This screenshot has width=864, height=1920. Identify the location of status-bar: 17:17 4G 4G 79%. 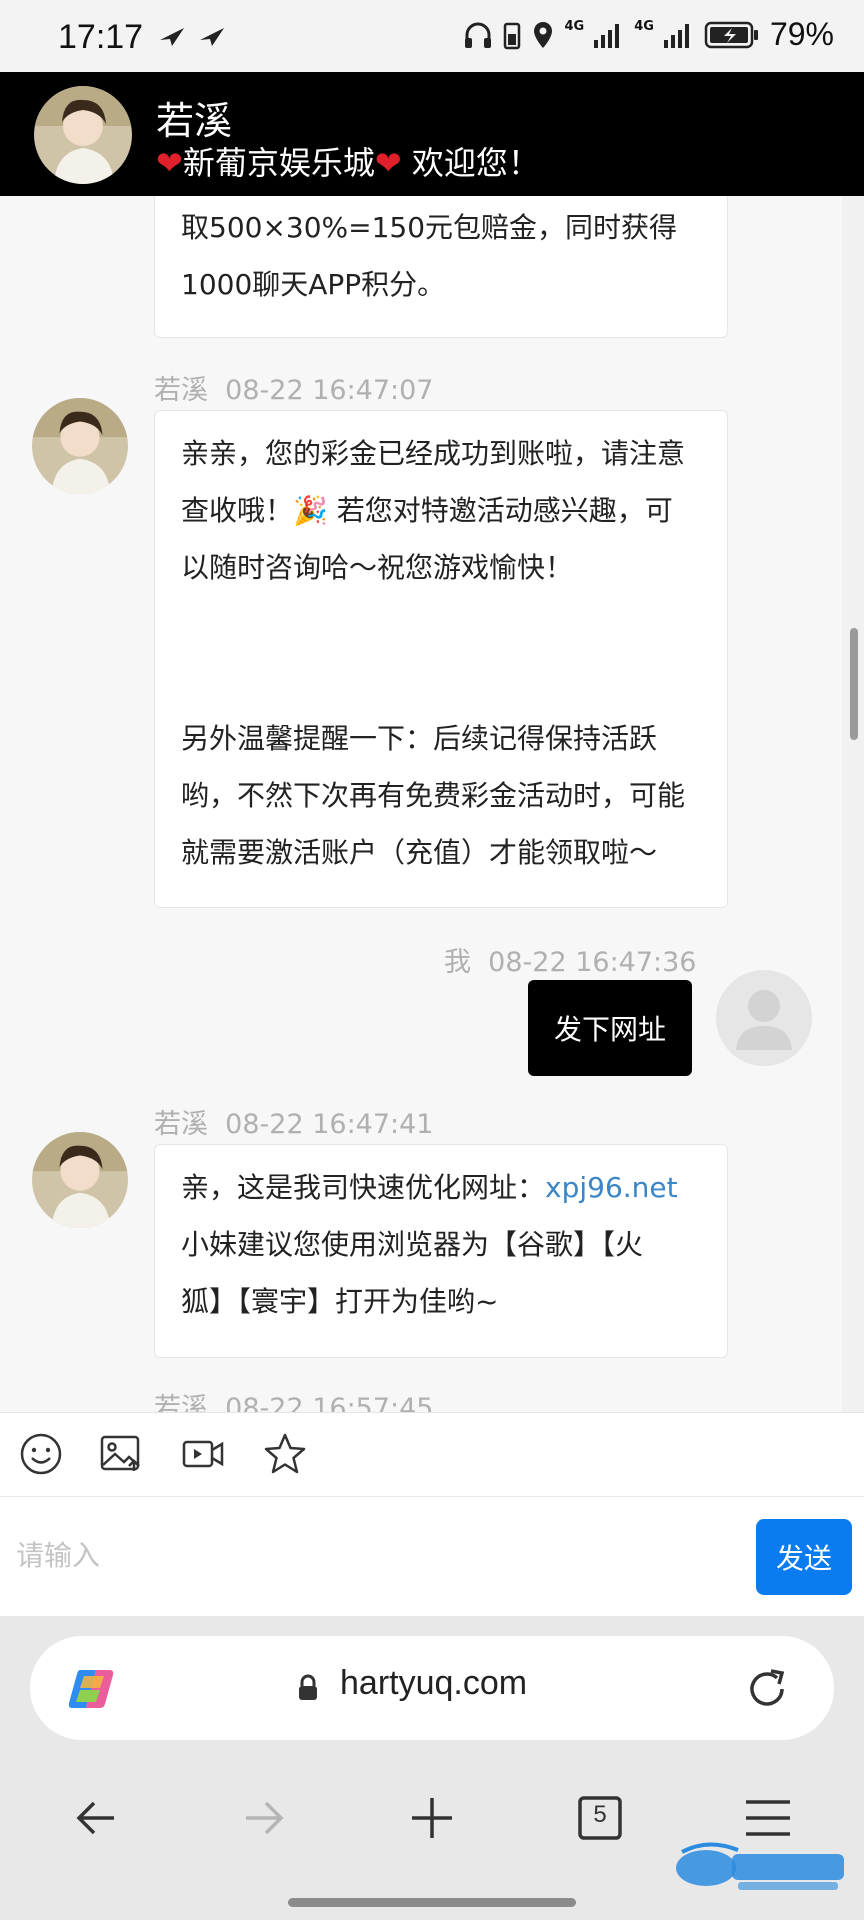
(432, 36).